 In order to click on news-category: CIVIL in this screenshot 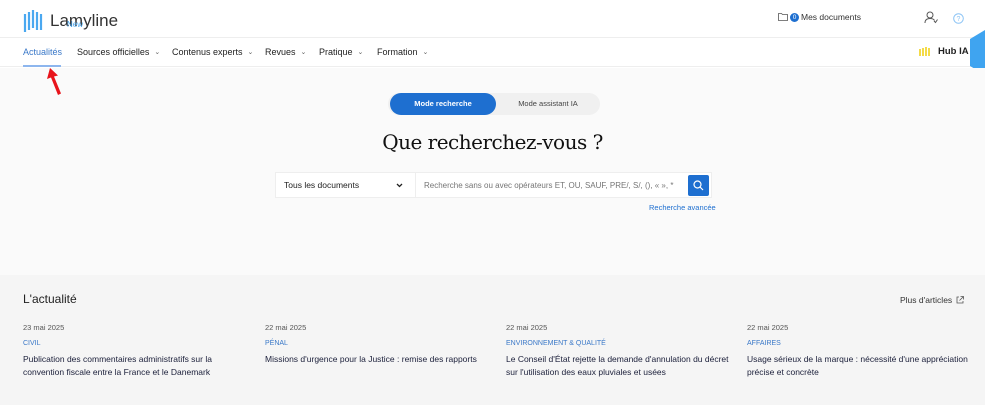, I will do `click(135, 343)`.